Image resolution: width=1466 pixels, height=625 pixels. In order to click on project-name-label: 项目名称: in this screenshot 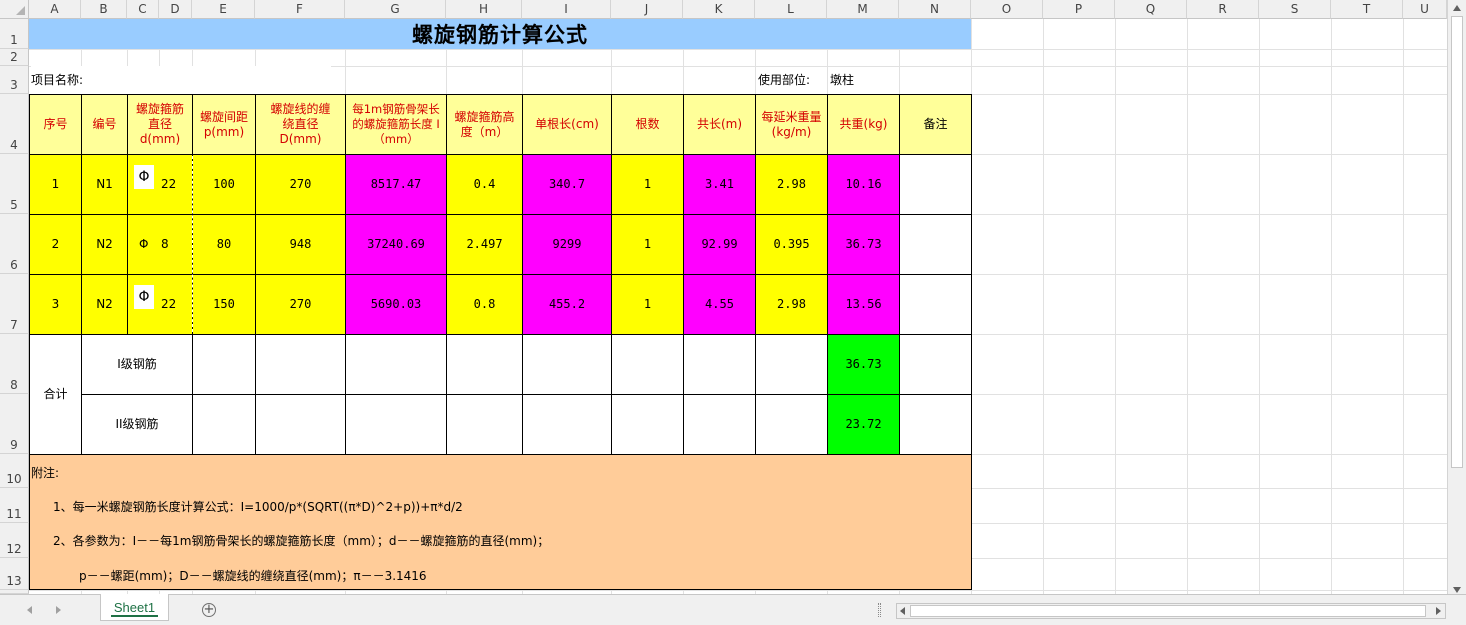, I will do `click(181, 80)`.